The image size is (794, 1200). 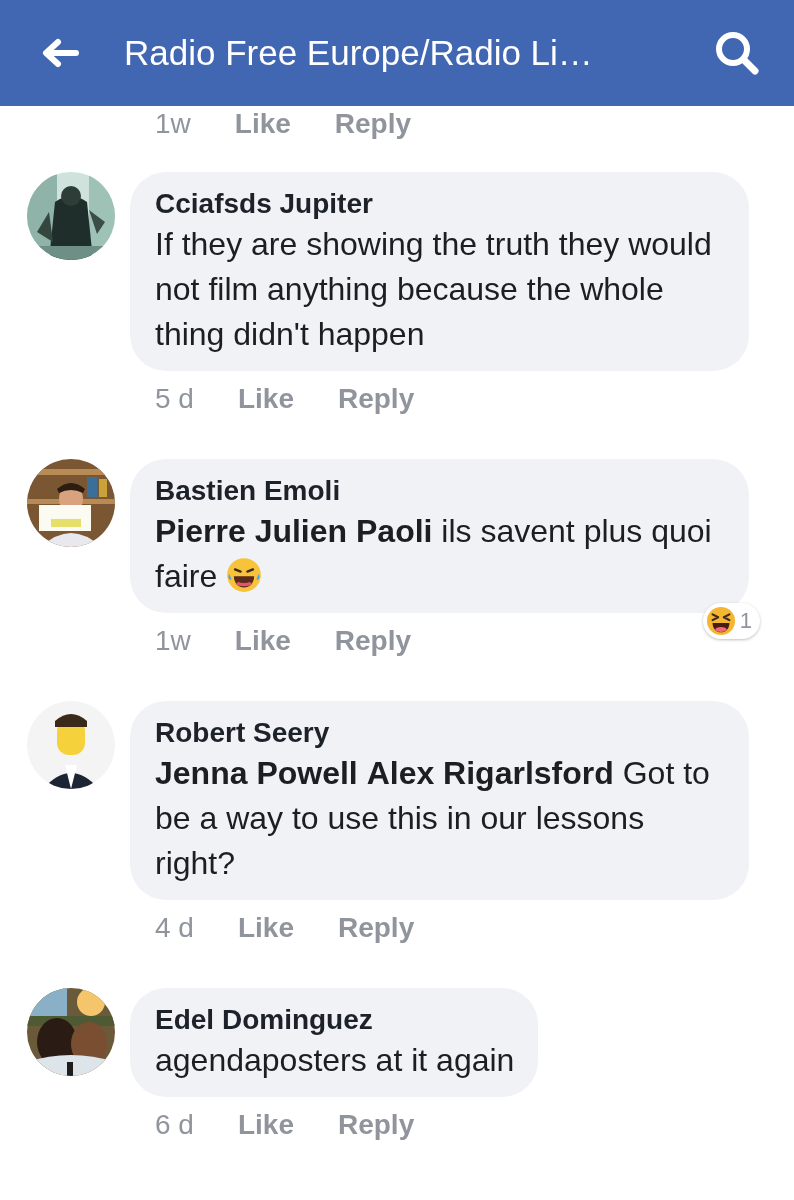 What do you see at coordinates (720, 621) in the screenshot?
I see `laughing-emoji-icon` at bounding box center [720, 621].